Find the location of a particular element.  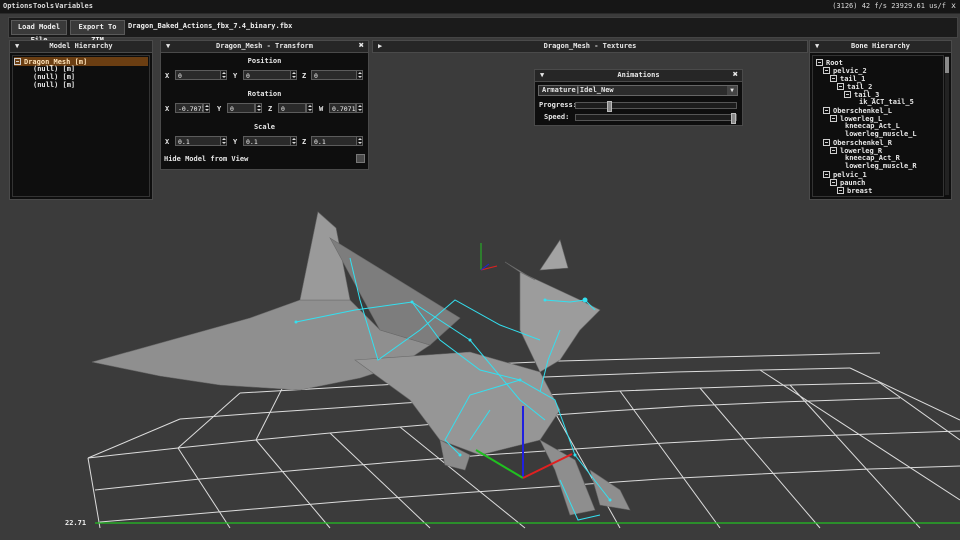

rotation-z-stepper is located at coordinates (309, 108).